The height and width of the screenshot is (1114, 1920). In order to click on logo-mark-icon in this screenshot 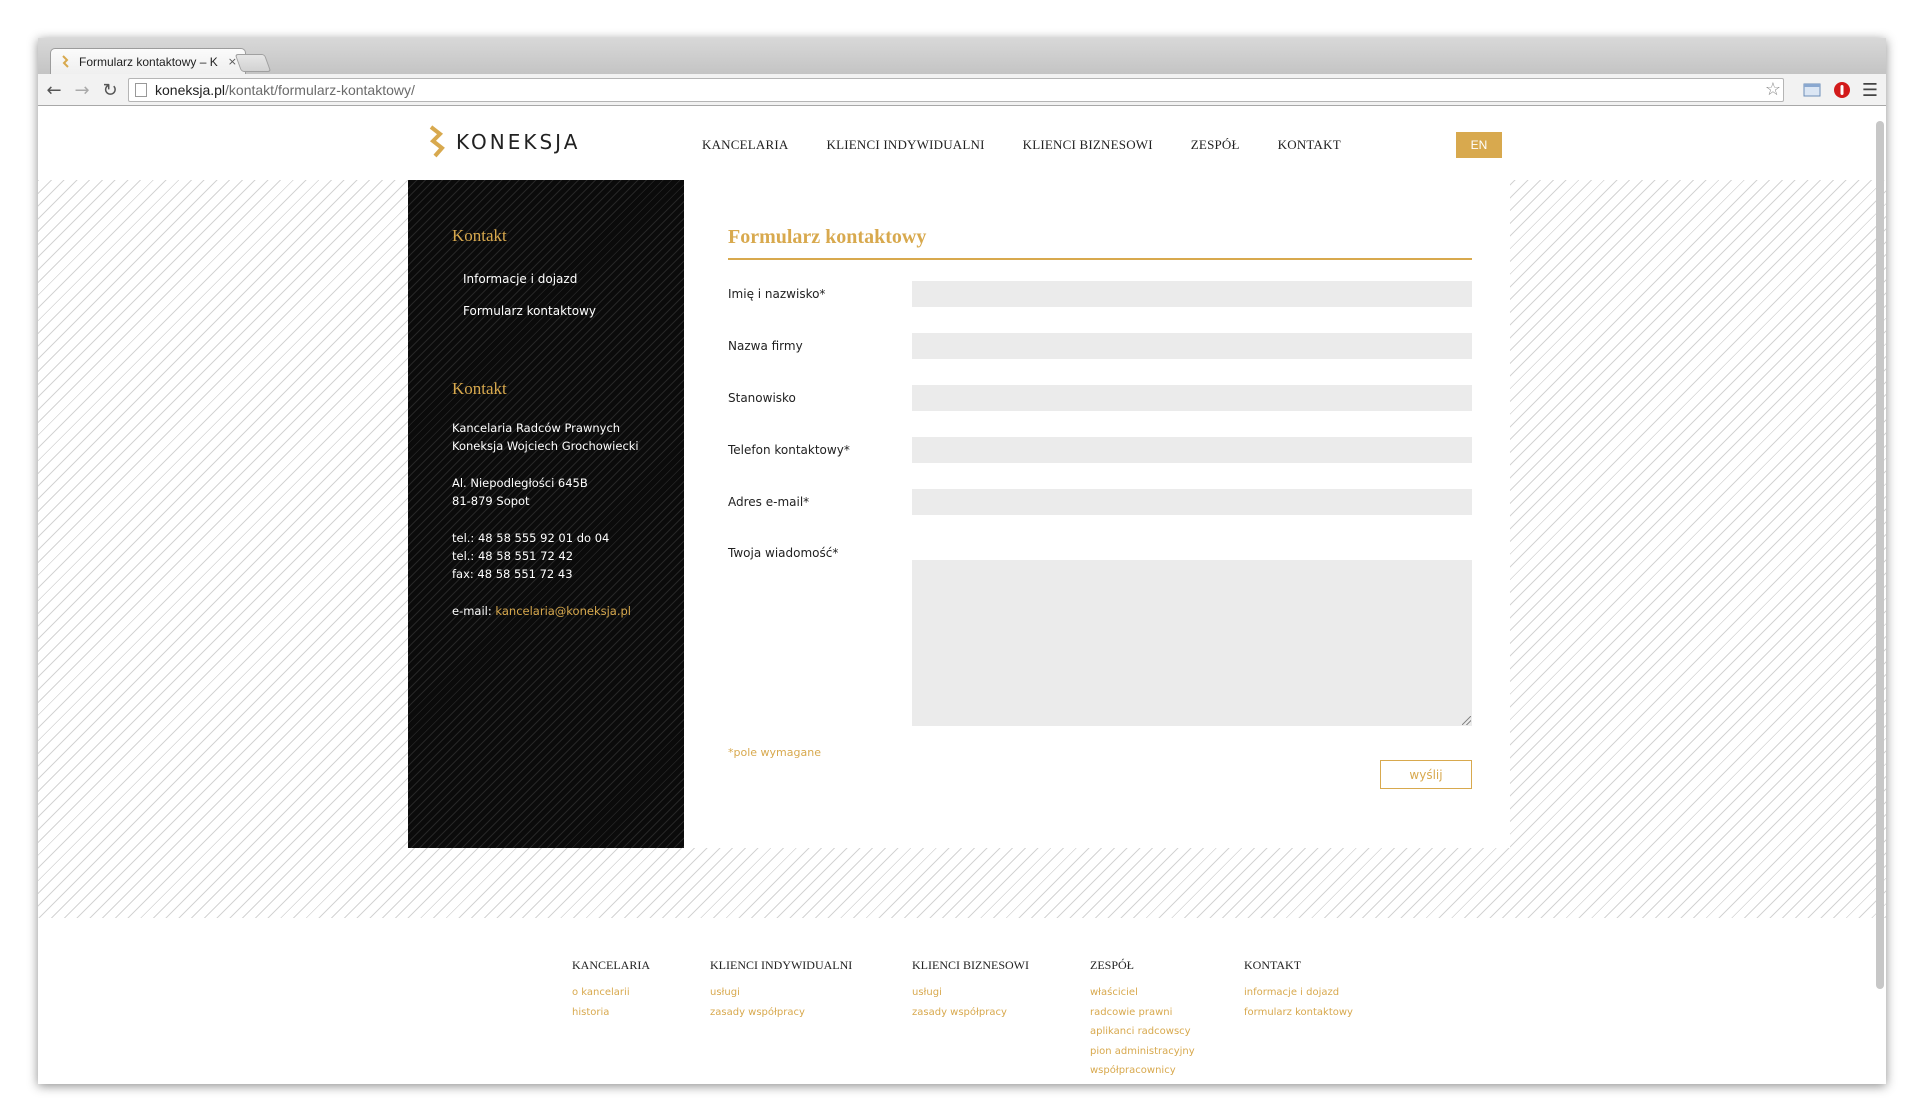, I will do `click(437, 141)`.